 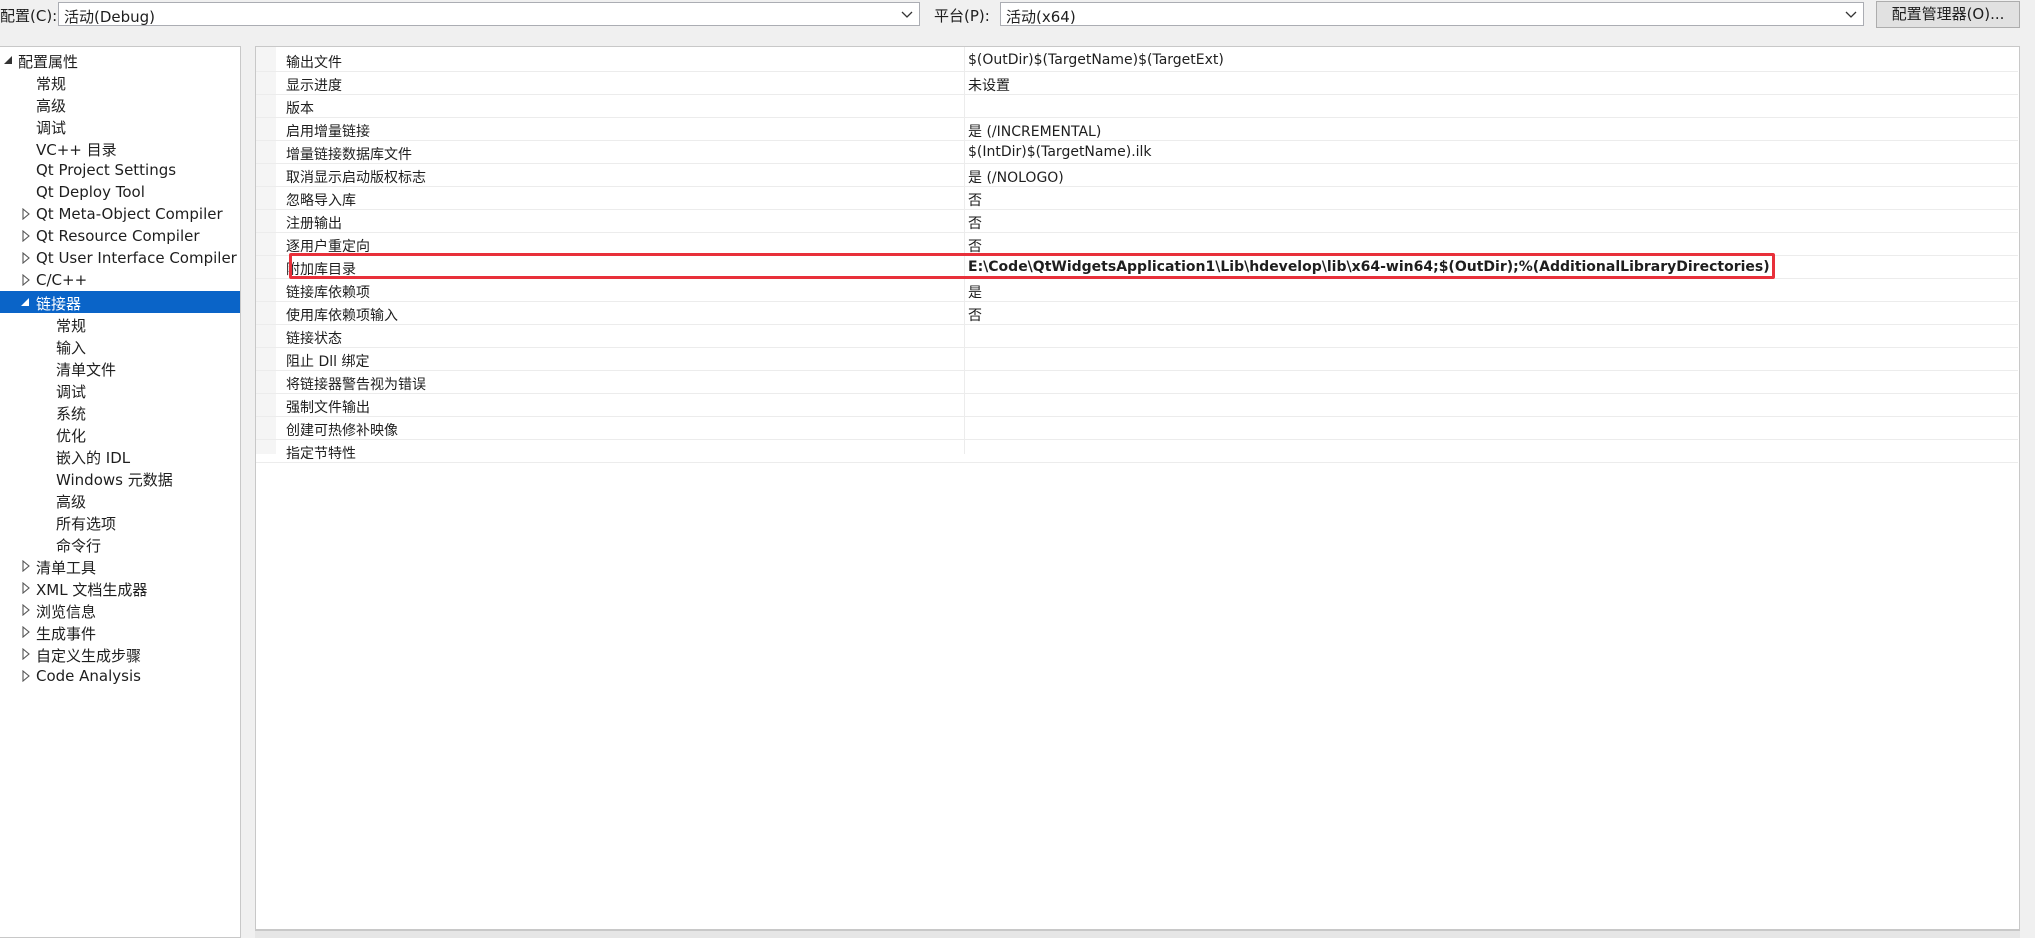 What do you see at coordinates (1096, 60) in the screenshot?
I see `property-value: $(OutDir)$(TargetName)$(TargetExt)` at bounding box center [1096, 60].